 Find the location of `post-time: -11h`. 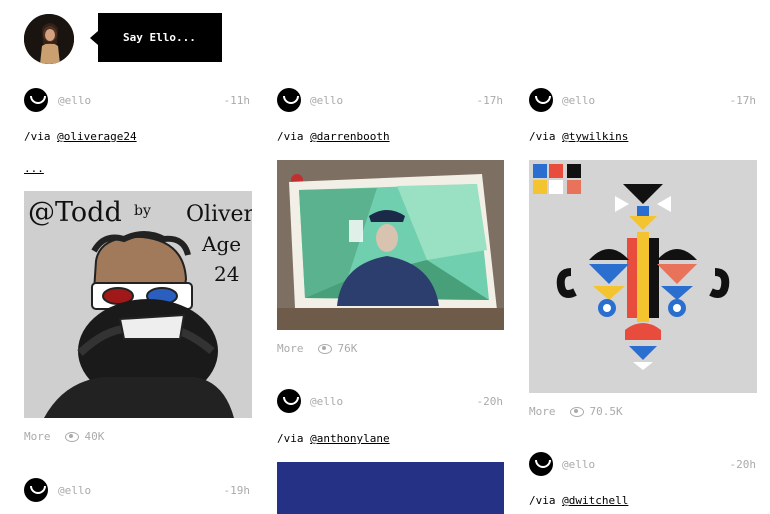

post-time: -11h is located at coordinates (220, 100).